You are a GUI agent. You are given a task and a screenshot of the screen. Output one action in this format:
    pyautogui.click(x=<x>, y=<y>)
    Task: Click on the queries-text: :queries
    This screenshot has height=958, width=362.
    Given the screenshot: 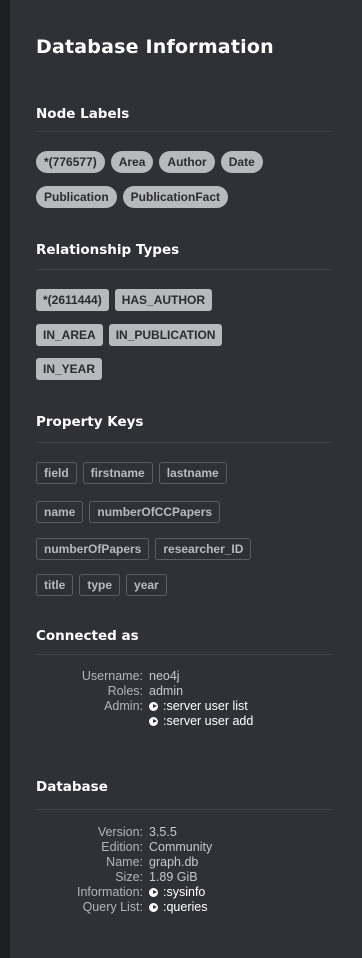 What is the action you would take?
    pyautogui.click(x=185, y=907)
    